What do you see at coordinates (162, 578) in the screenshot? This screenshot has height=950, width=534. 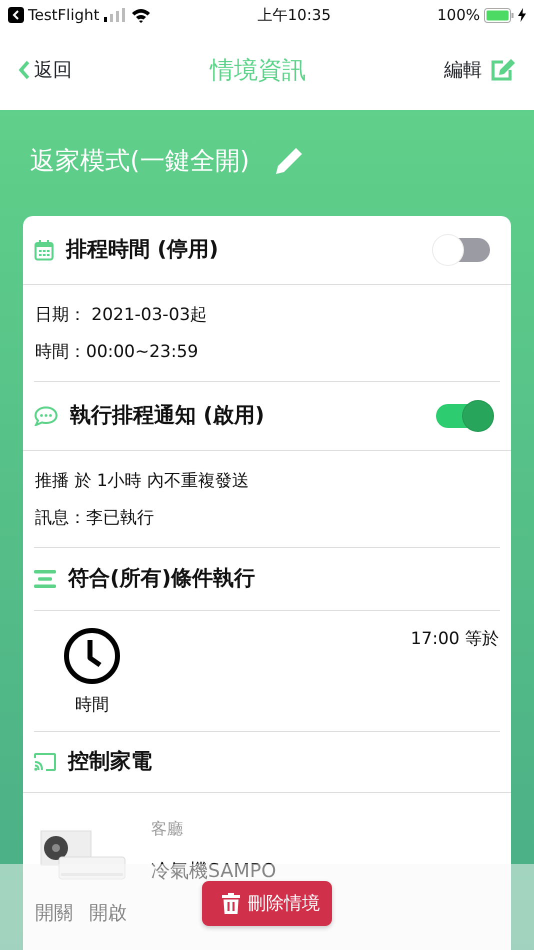 I see `section-title: 符合(所有)條件執行` at bounding box center [162, 578].